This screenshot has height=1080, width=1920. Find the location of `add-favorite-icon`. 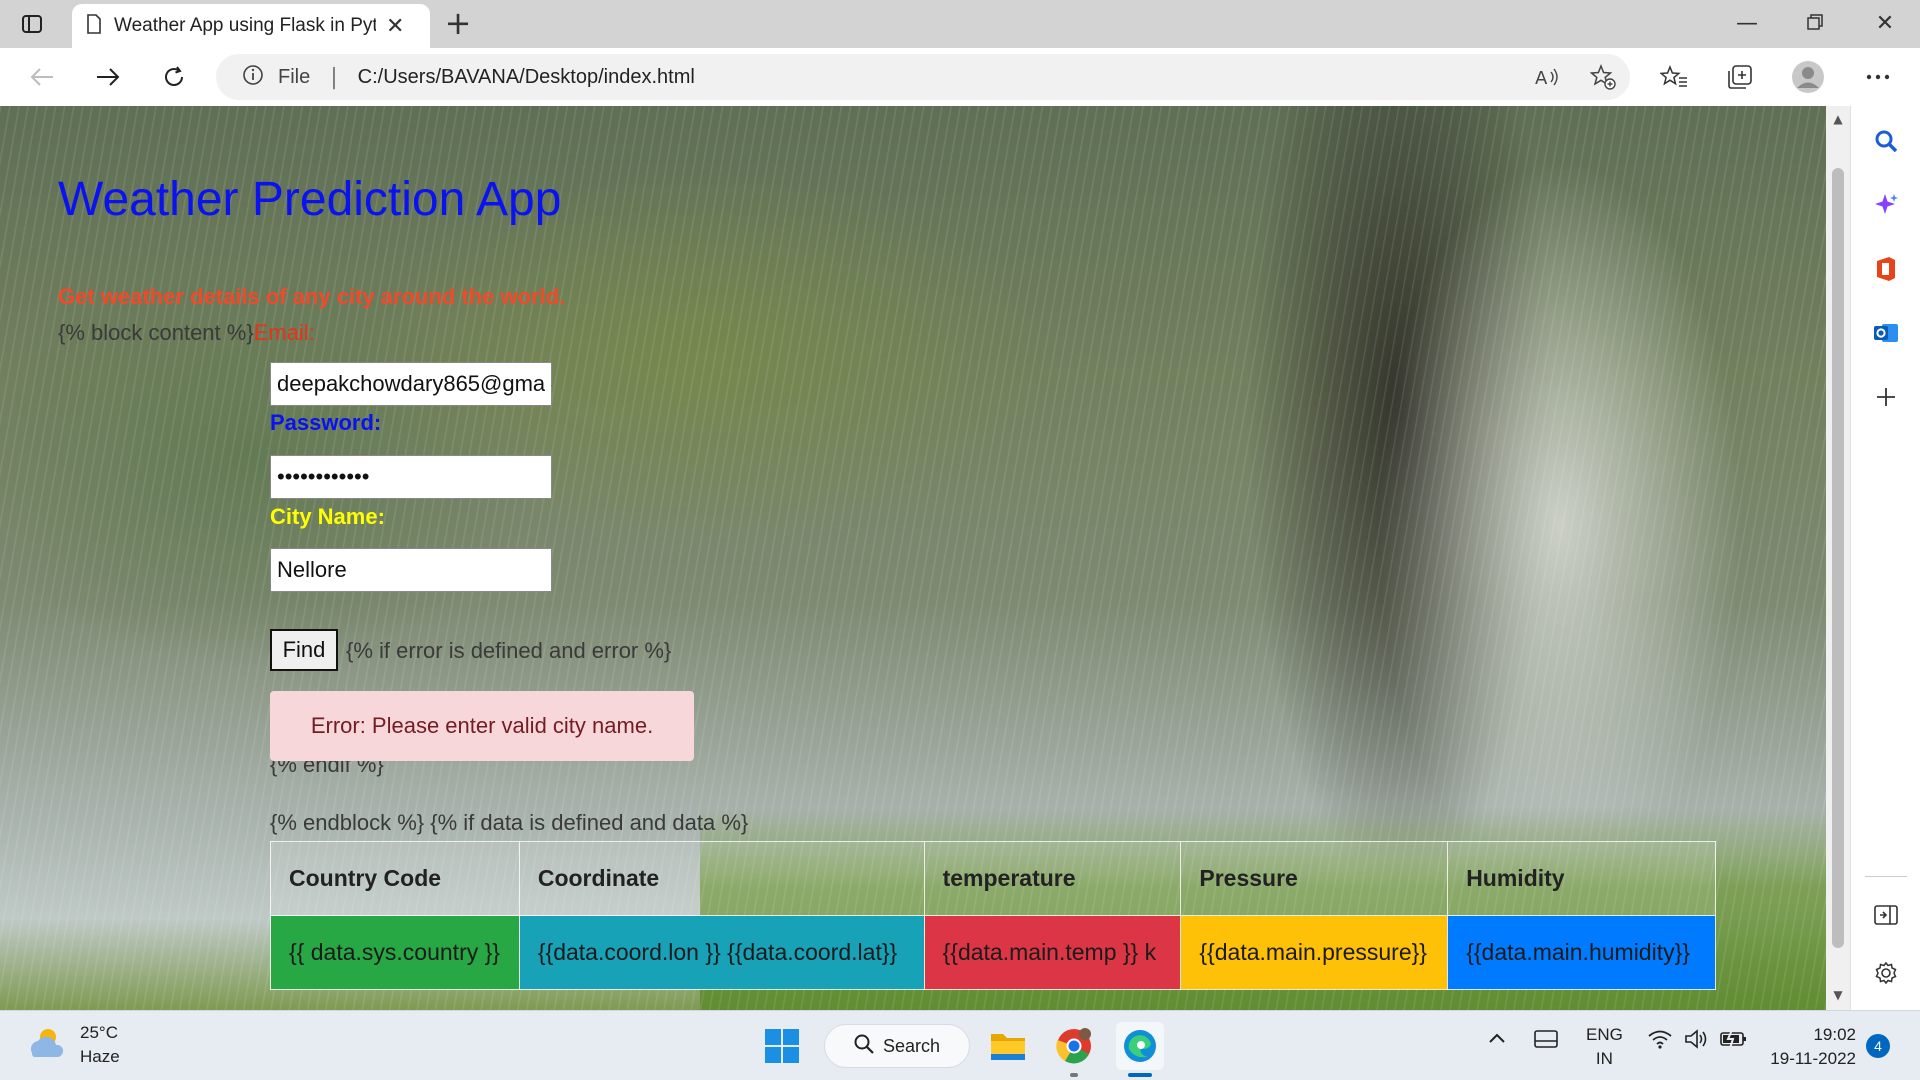

add-favorite-icon is located at coordinates (1603, 77).